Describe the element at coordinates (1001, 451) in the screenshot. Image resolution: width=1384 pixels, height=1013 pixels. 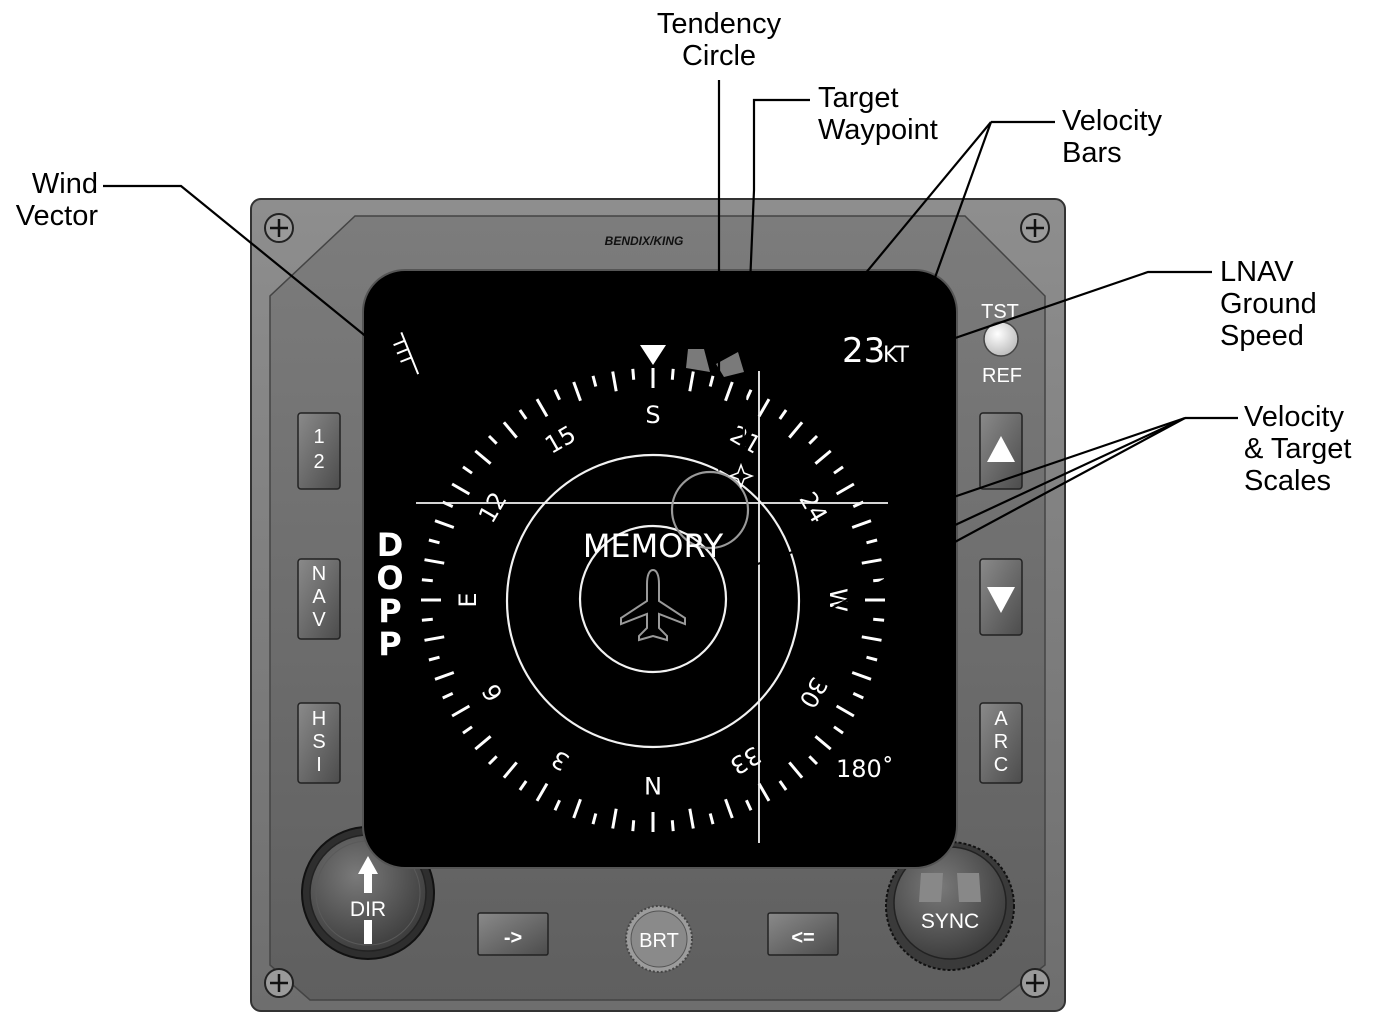
I see `up-button` at that location.